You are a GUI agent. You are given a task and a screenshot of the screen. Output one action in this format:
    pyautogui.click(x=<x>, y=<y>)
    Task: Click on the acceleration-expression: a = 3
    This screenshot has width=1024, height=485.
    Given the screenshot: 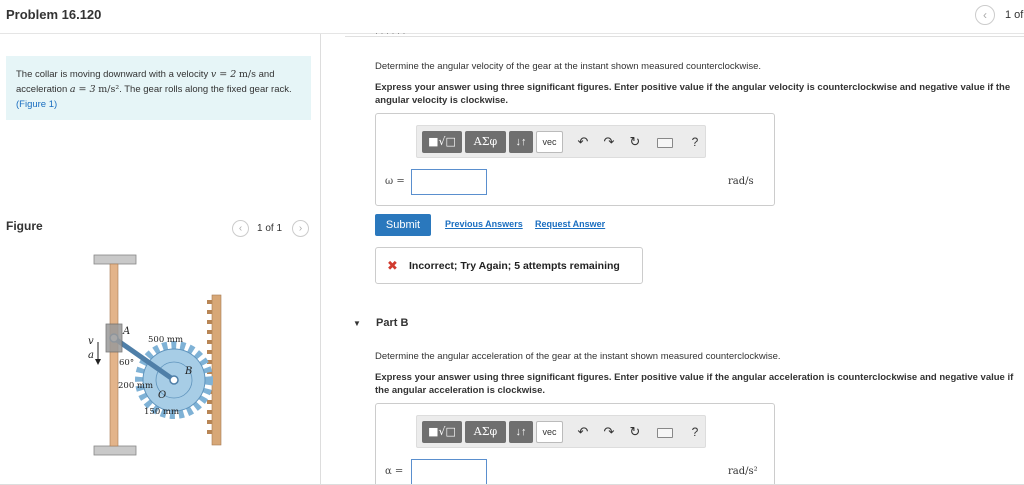 What is the action you would take?
    pyautogui.click(x=82, y=89)
    